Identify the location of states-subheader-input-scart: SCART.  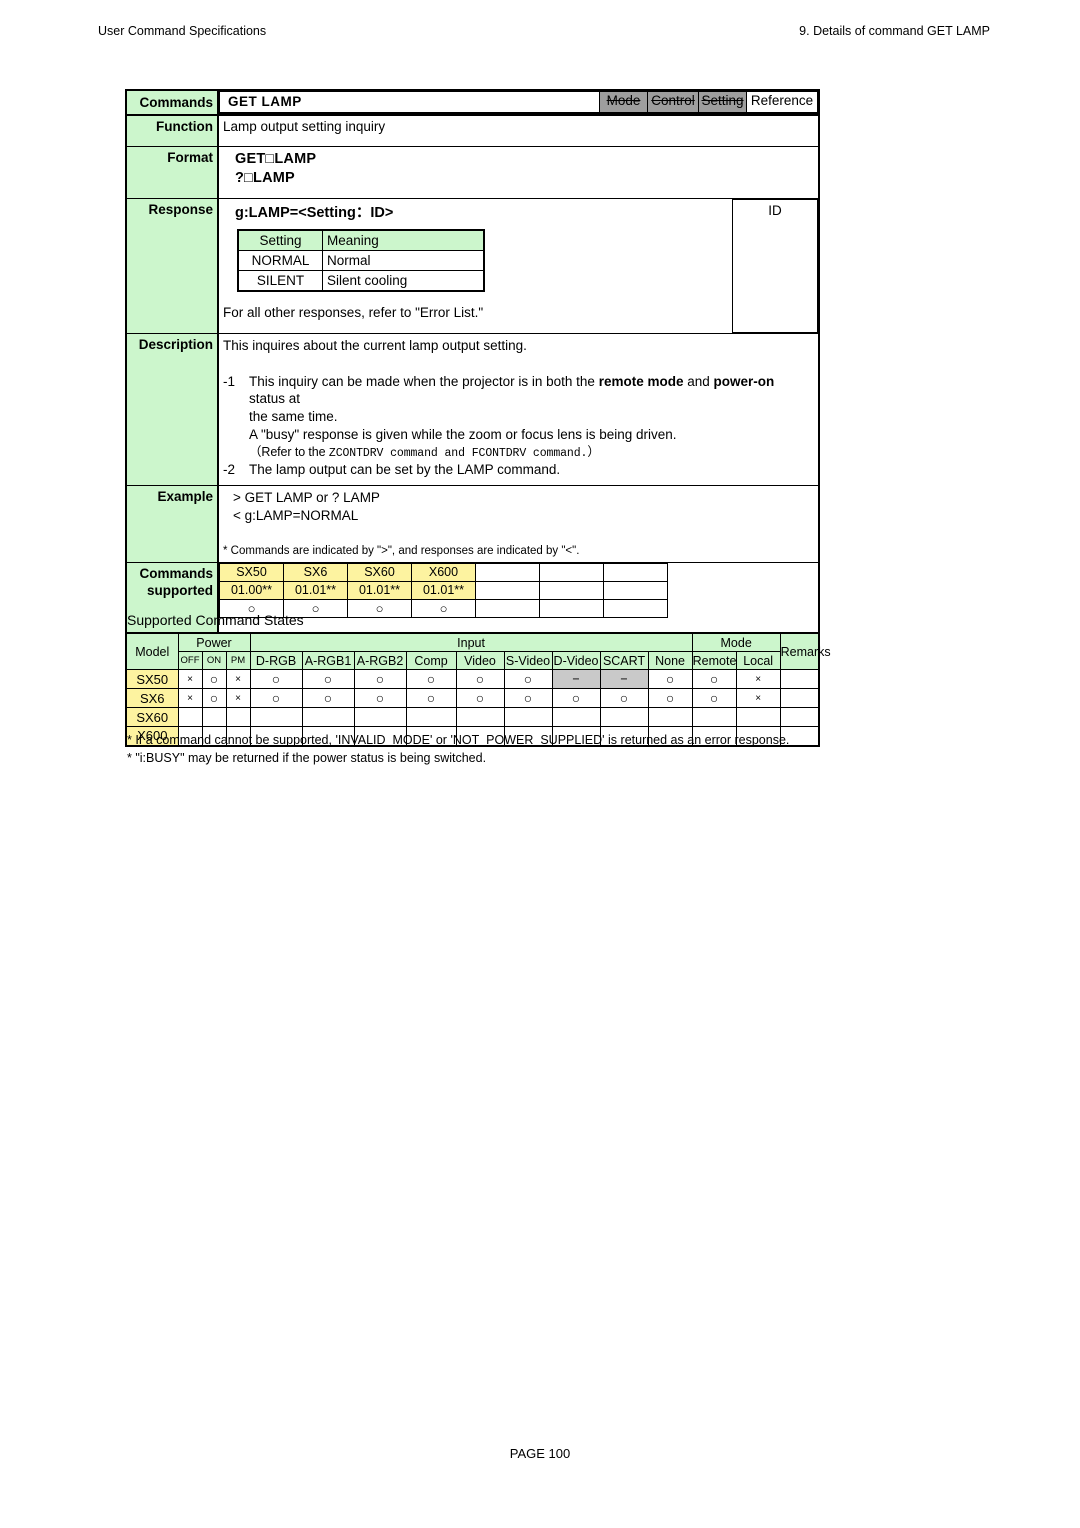
(624, 660).